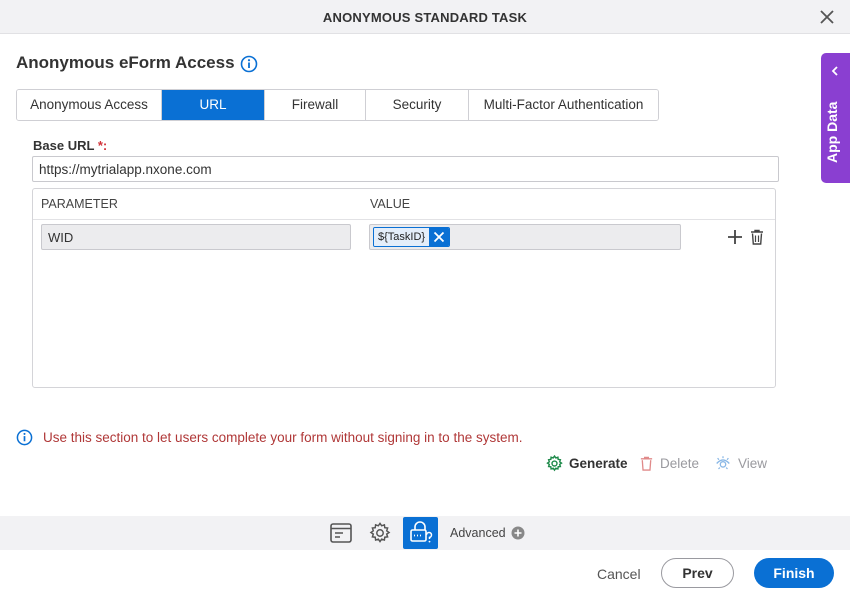 This screenshot has width=850, height=599. What do you see at coordinates (405, 169) in the screenshot?
I see `base-url-input` at bounding box center [405, 169].